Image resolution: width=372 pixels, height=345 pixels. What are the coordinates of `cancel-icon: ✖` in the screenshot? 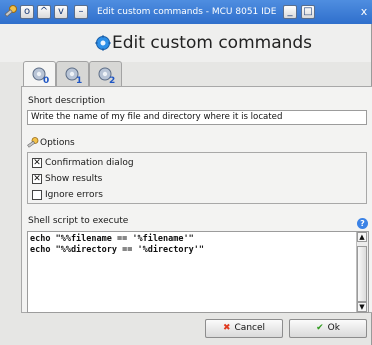 It's located at (226, 328).